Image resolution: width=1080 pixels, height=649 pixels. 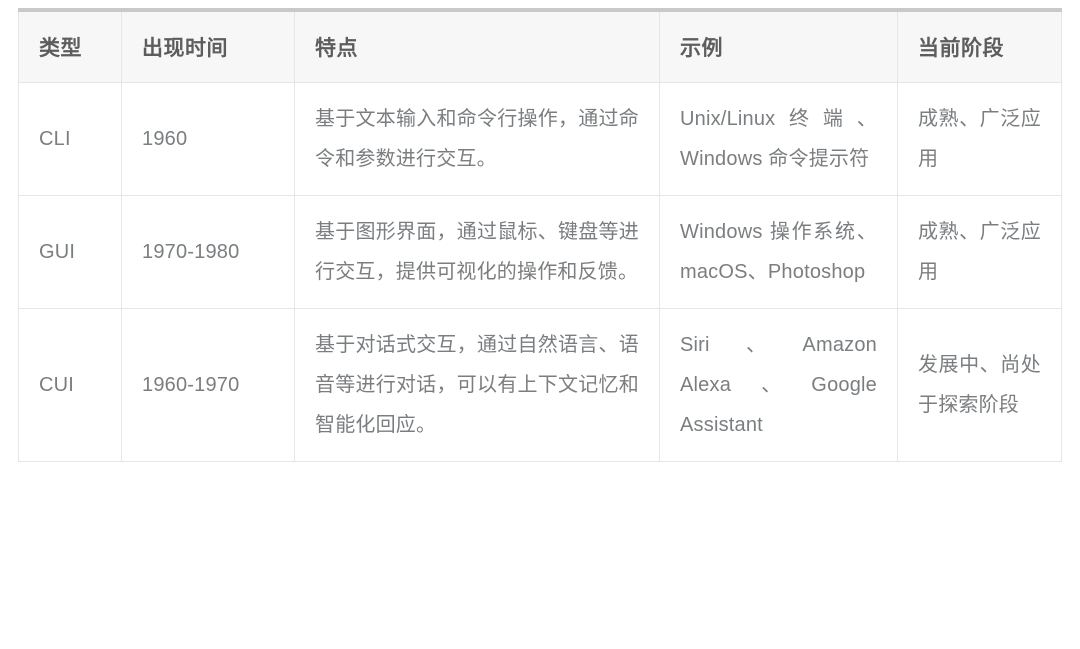 What do you see at coordinates (778, 252) in the screenshot?
I see `cell-example: Windows 操作系统、macOS、Photoshop` at bounding box center [778, 252].